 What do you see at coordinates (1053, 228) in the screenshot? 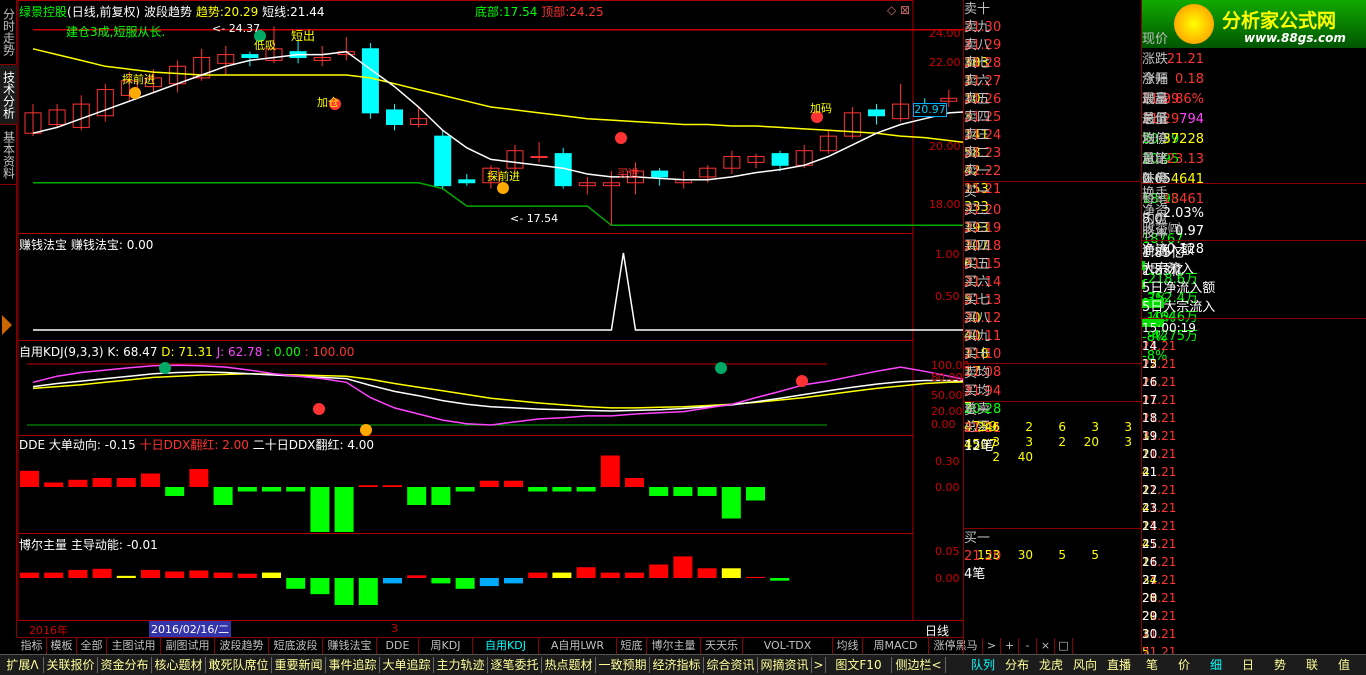
I see `bid-row-1: 买二 21.19 107` at bounding box center [1053, 228].